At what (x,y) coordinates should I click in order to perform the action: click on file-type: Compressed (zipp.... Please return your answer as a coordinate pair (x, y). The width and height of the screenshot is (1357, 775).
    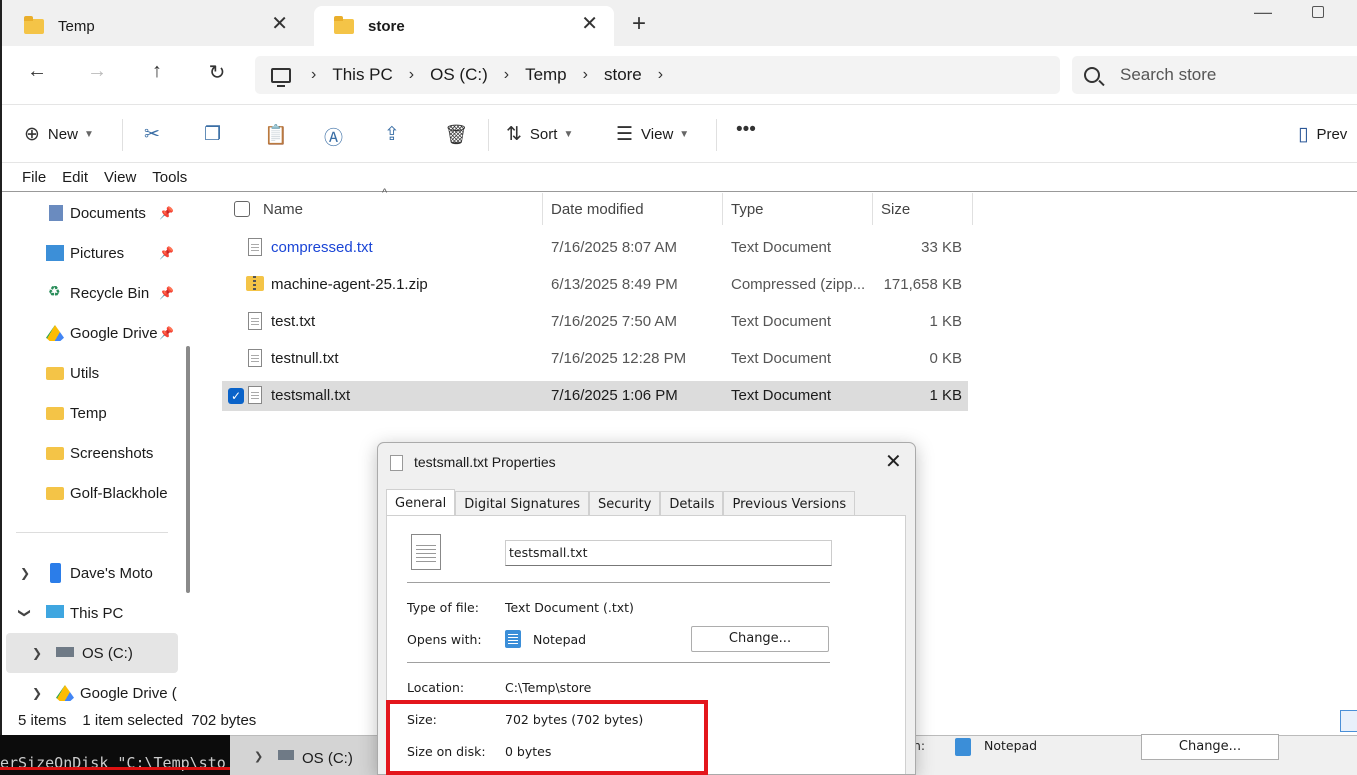
    Looking at the image, I should click on (798, 284).